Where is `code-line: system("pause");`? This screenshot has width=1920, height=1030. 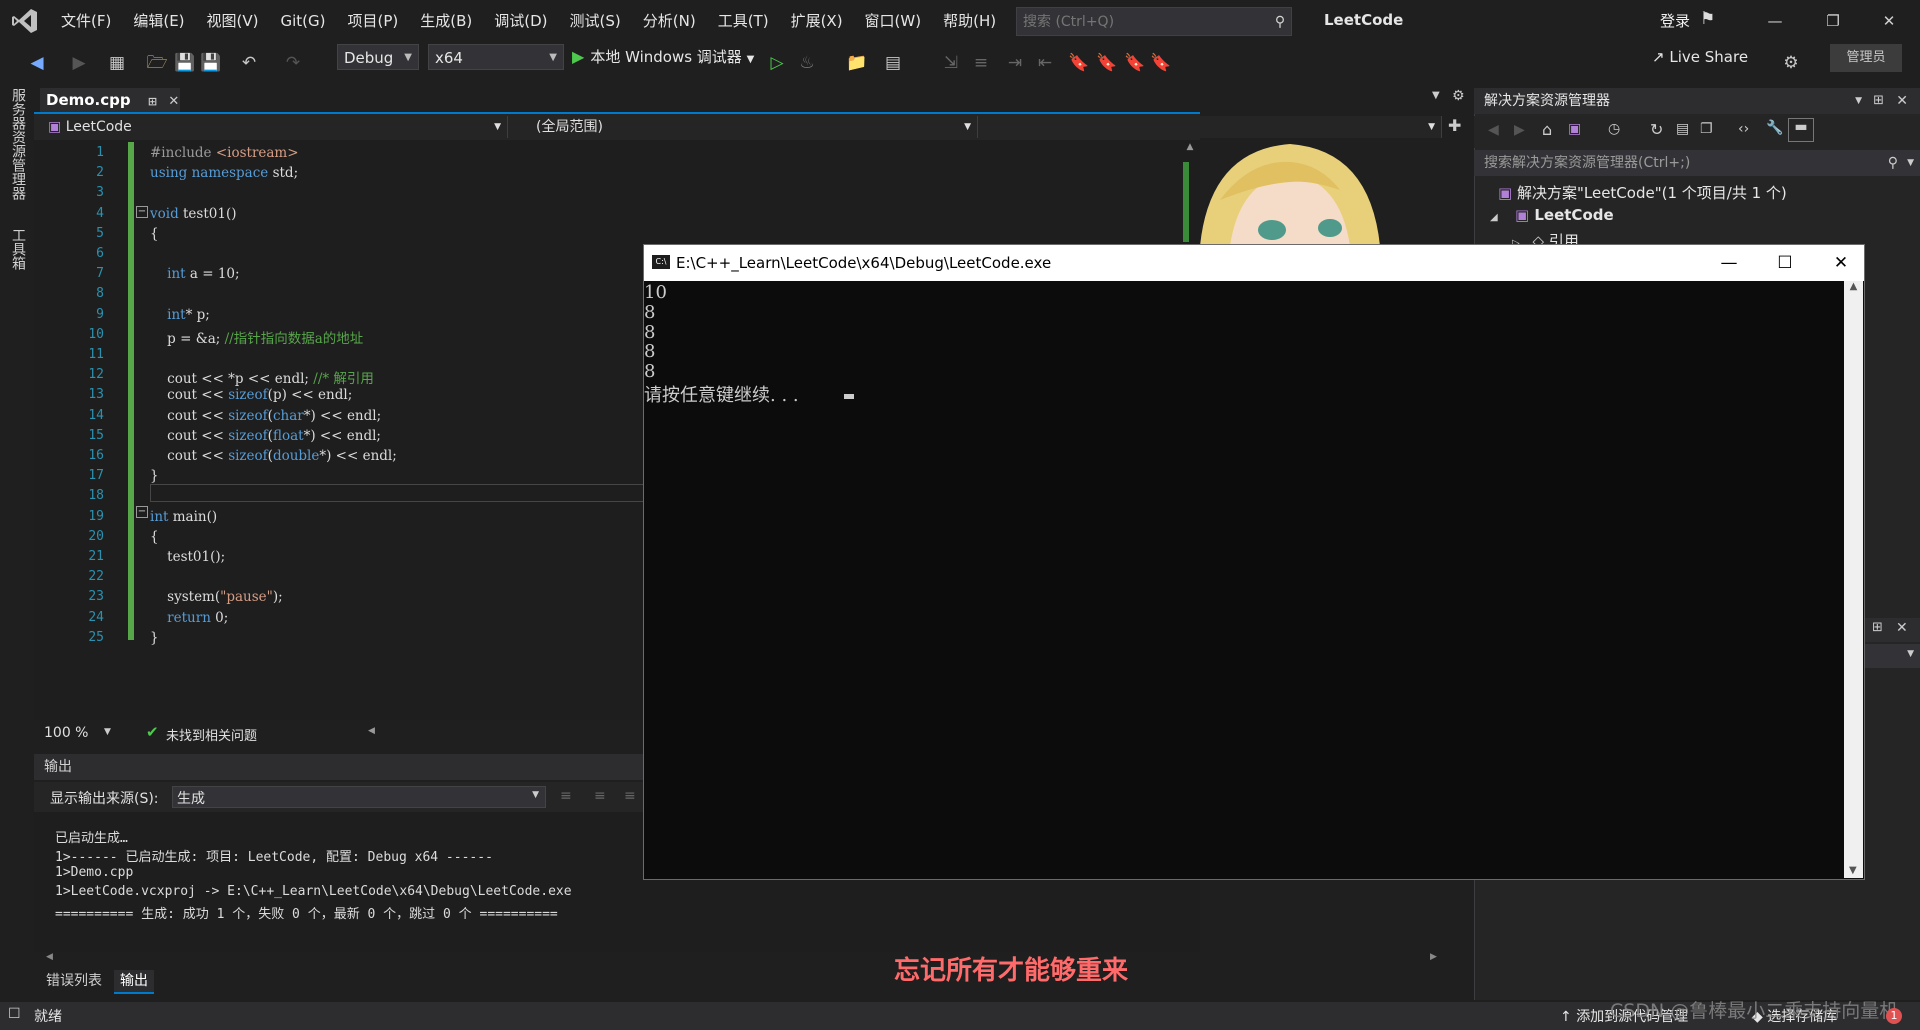 code-line: system("pause"); is located at coordinates (216, 597).